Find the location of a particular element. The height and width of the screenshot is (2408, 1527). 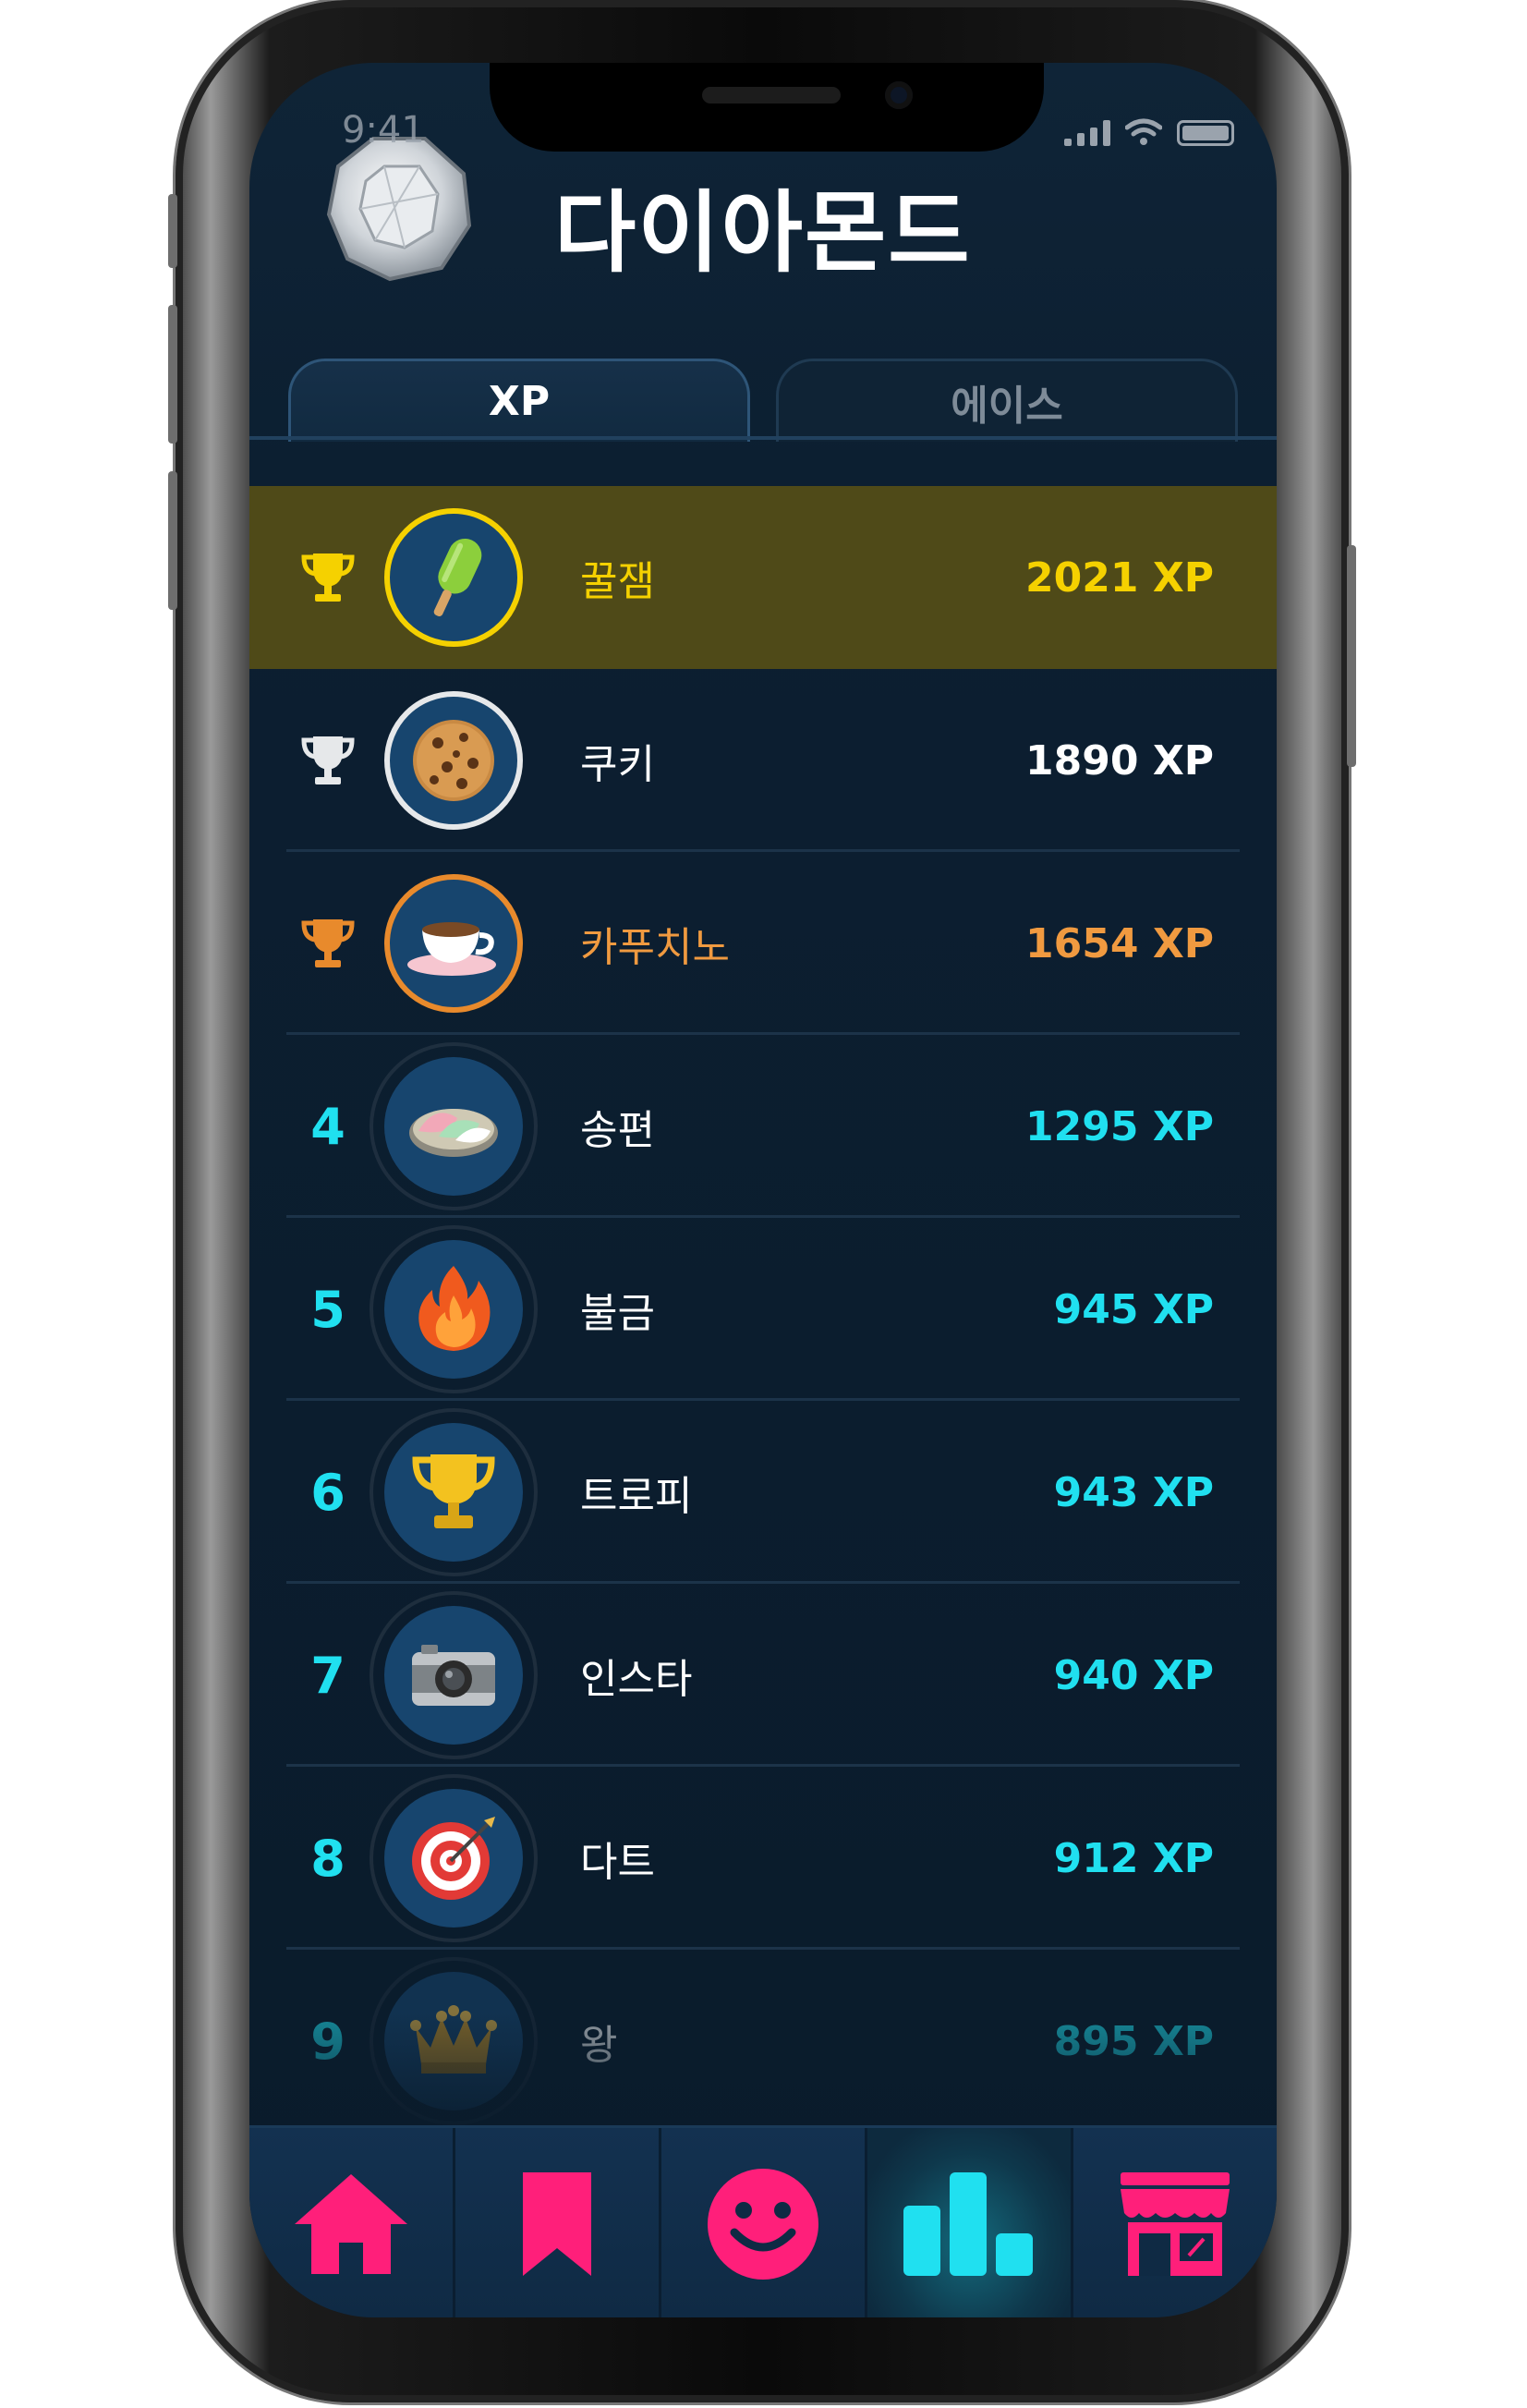

volume-down-button is located at coordinates (172, 540).